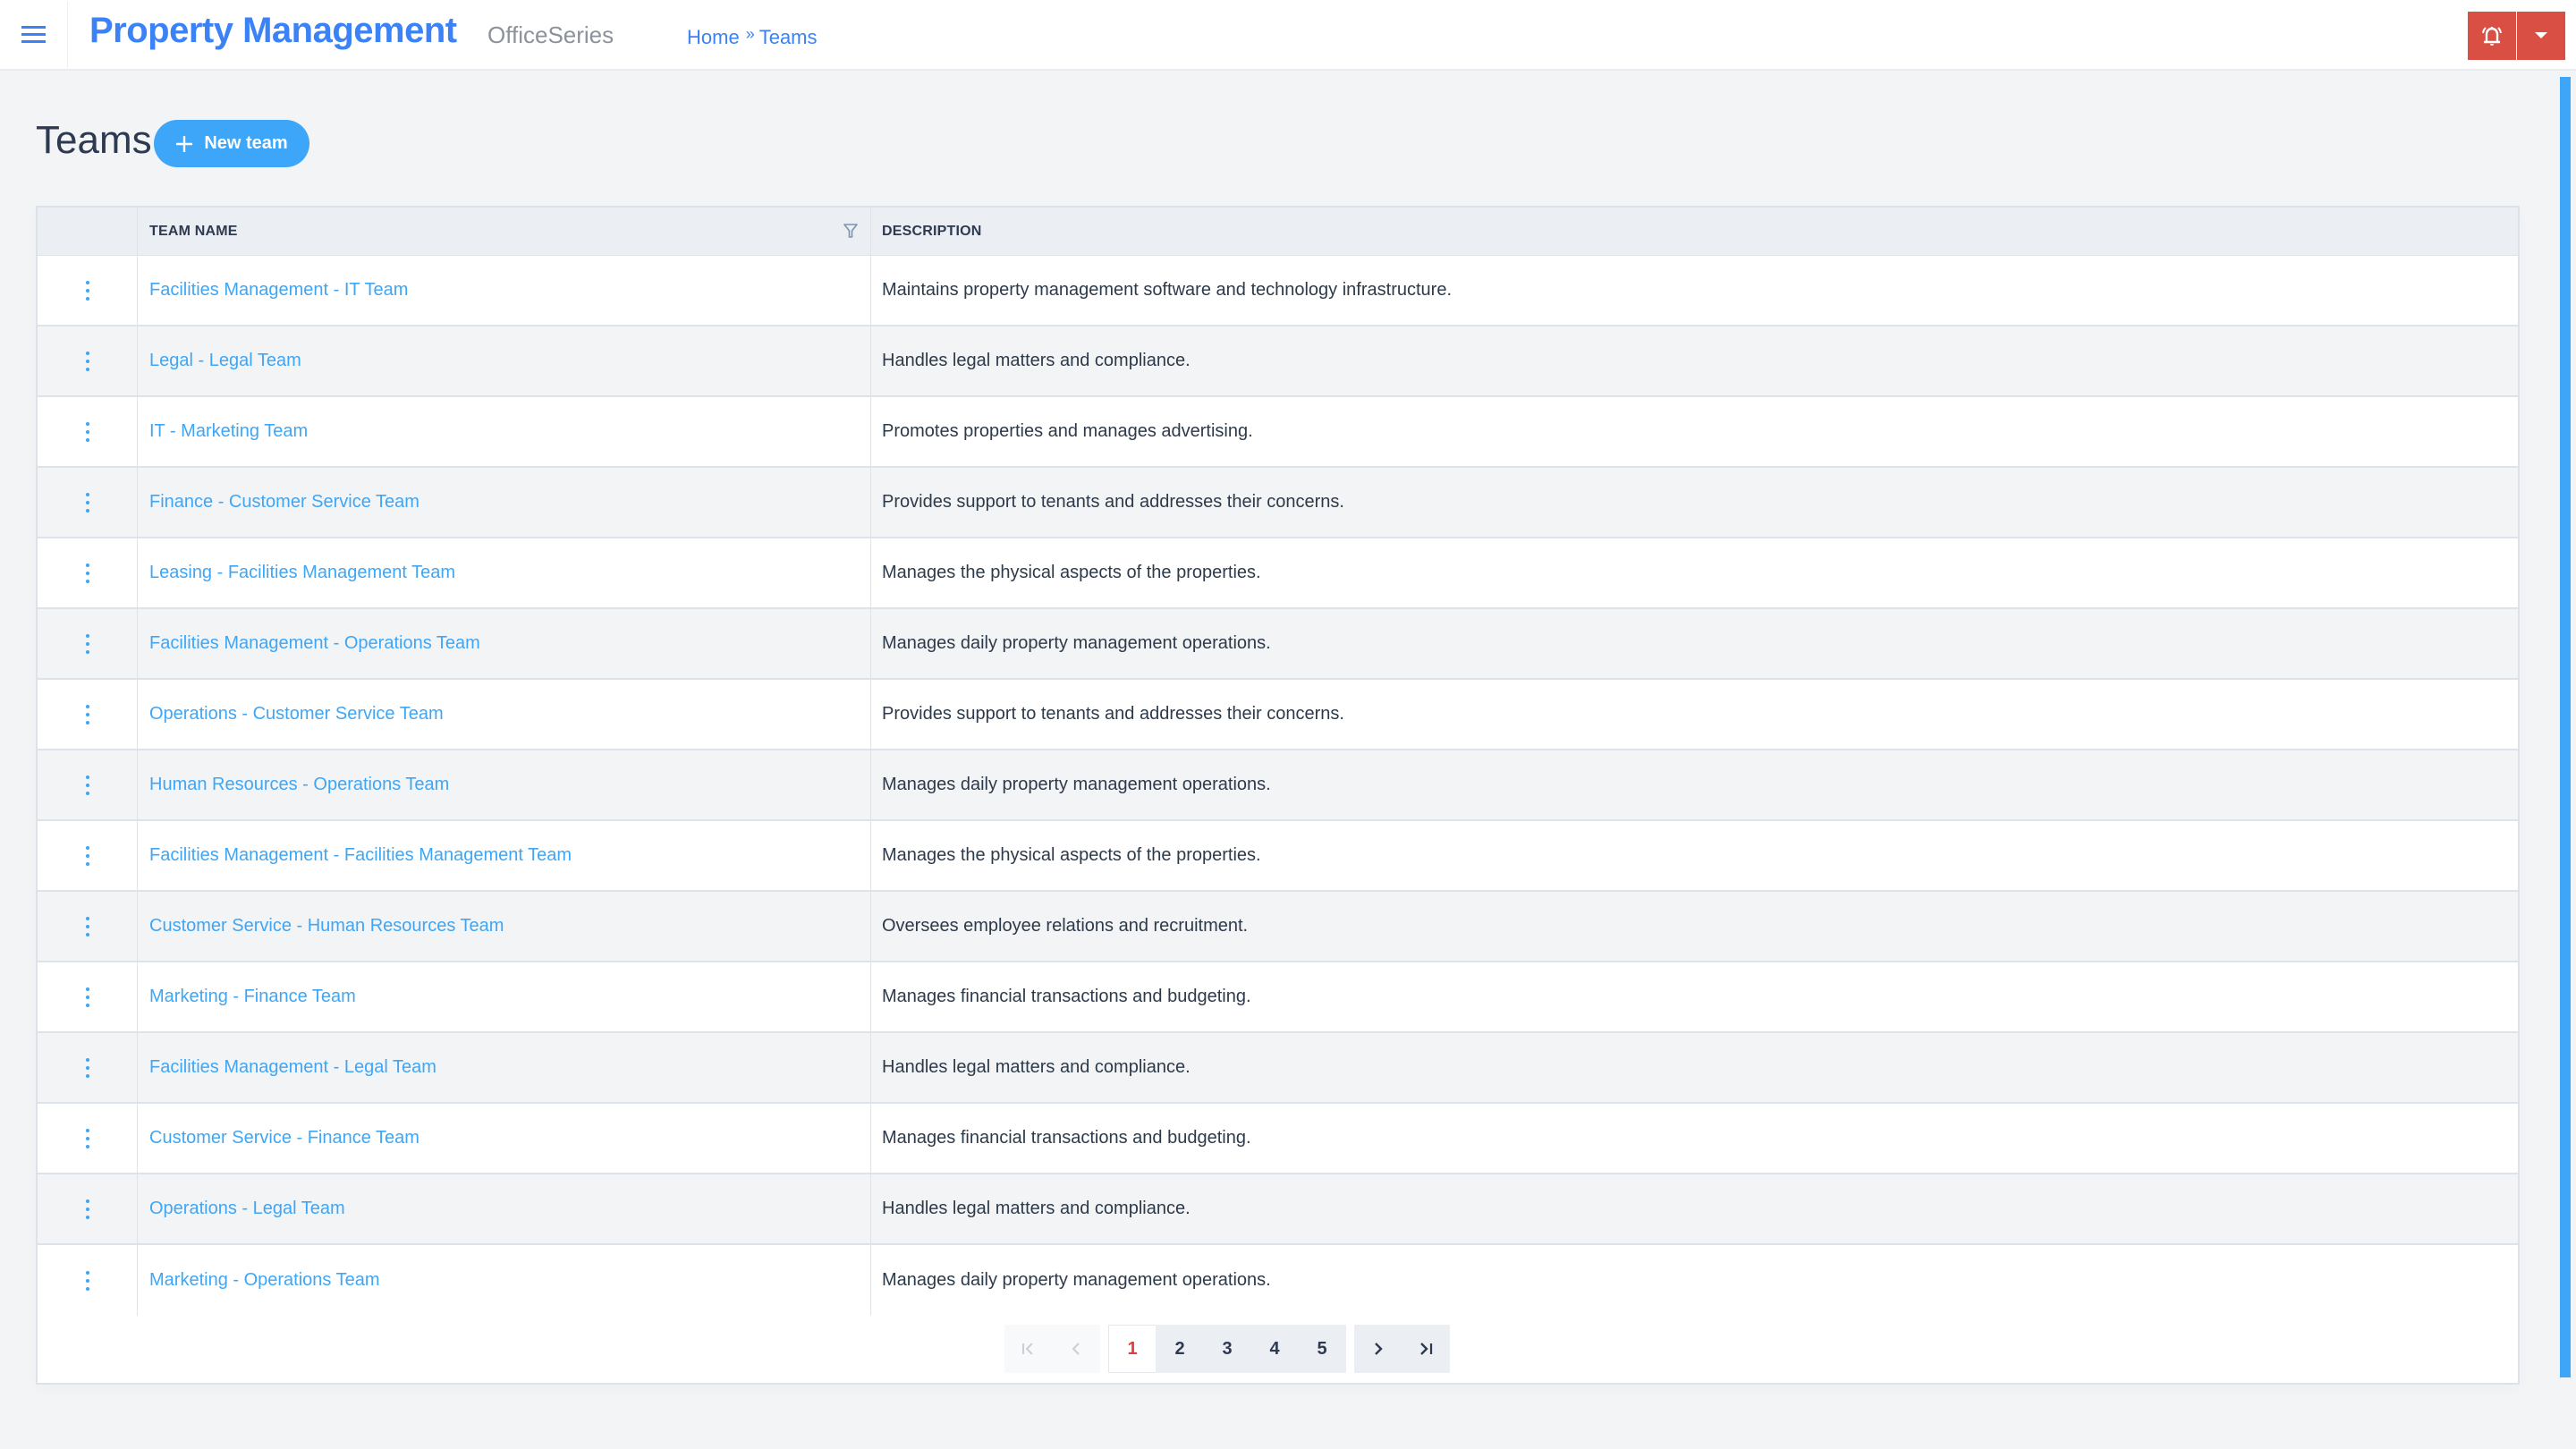 This screenshot has height=1449, width=2576. Describe the element at coordinates (247, 1209) in the screenshot. I see `team-name-link: Operations - Legal Team` at that location.